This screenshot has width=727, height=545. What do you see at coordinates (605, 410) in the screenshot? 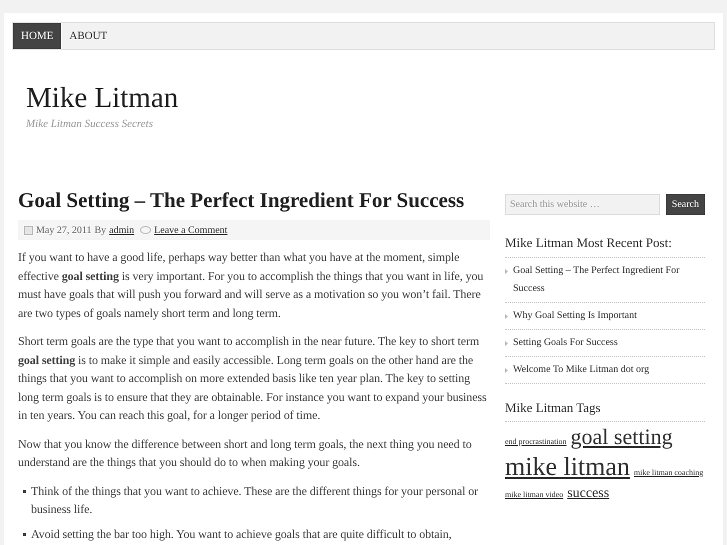
I see `widget-title: Mike Litman Tags` at bounding box center [605, 410].